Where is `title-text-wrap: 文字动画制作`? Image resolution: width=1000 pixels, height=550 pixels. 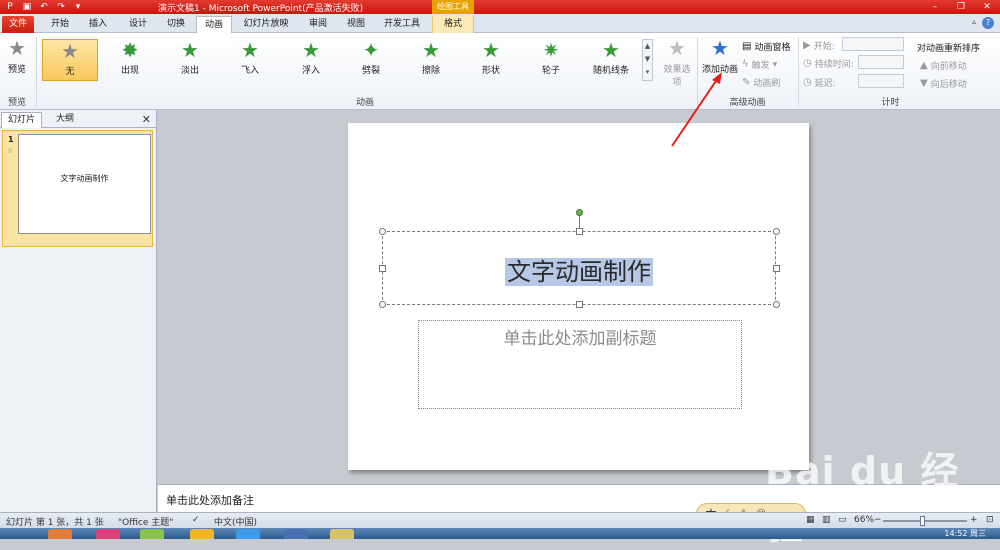 title-text-wrap: 文字动画制作 is located at coordinates (579, 269).